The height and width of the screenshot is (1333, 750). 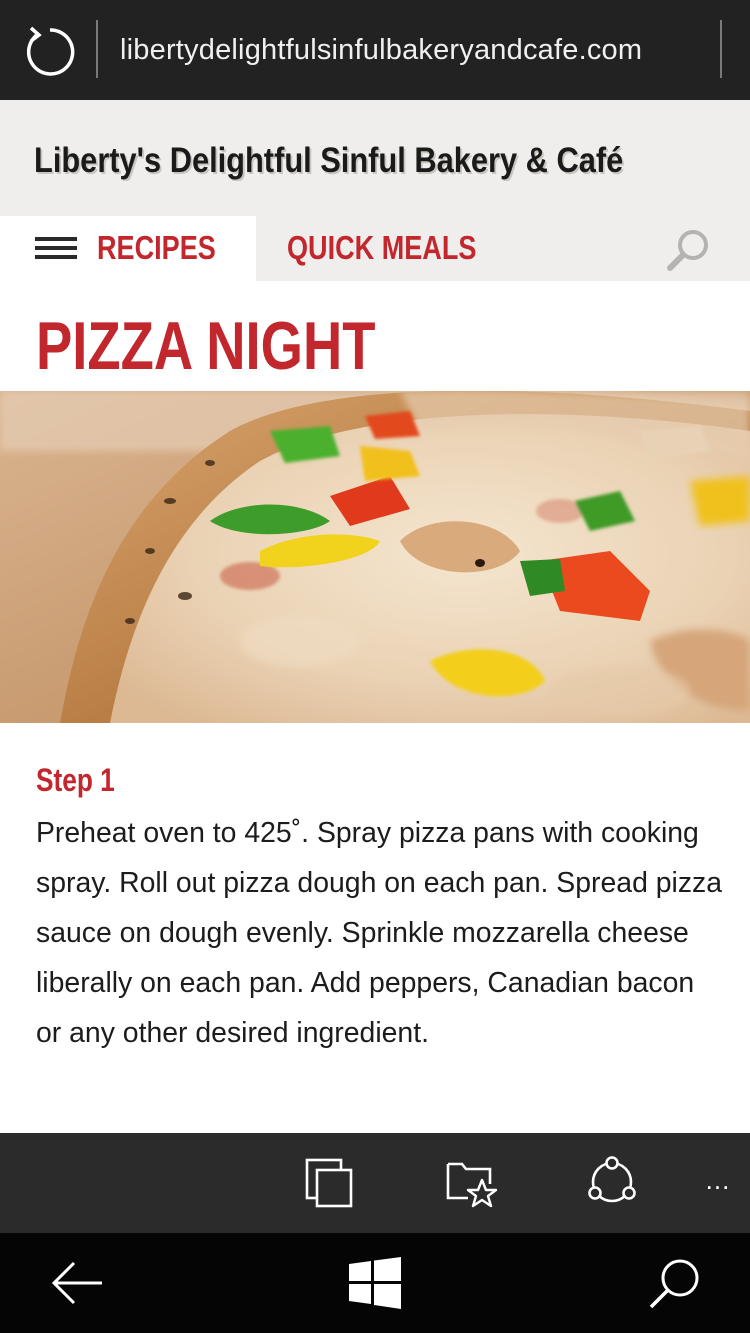 What do you see at coordinates (97, 49) in the screenshot?
I see `address-divider-left` at bounding box center [97, 49].